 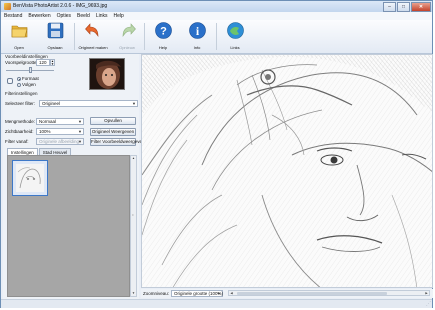 What do you see at coordinates (88, 103) in the screenshot?
I see `filter-select: Origineel ▼` at bounding box center [88, 103].